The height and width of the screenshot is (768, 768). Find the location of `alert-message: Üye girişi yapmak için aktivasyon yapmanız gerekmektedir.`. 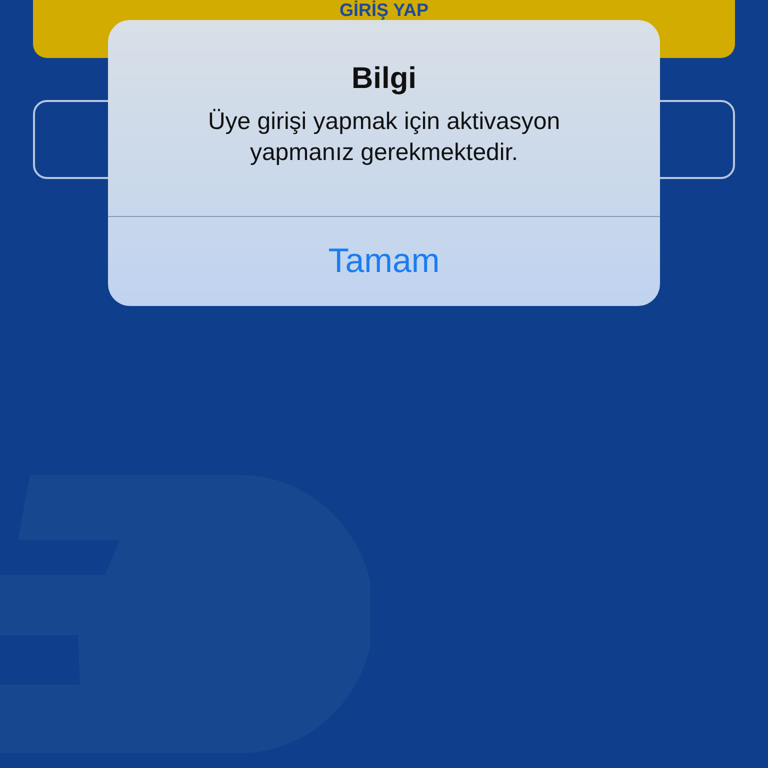

alert-message: Üye girişi yapmak için aktivasyon yapmanız gerekmektedir. is located at coordinates (384, 137).